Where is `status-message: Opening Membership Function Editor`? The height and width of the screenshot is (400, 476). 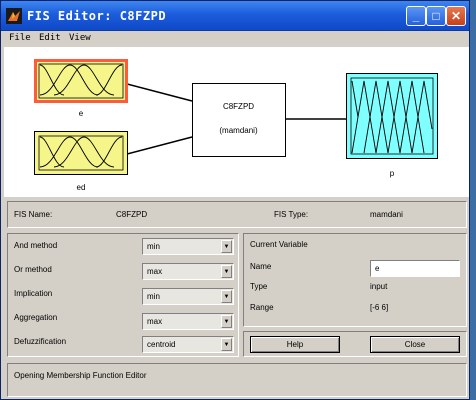 status-message: Opening Membership Function Editor is located at coordinates (80, 375).